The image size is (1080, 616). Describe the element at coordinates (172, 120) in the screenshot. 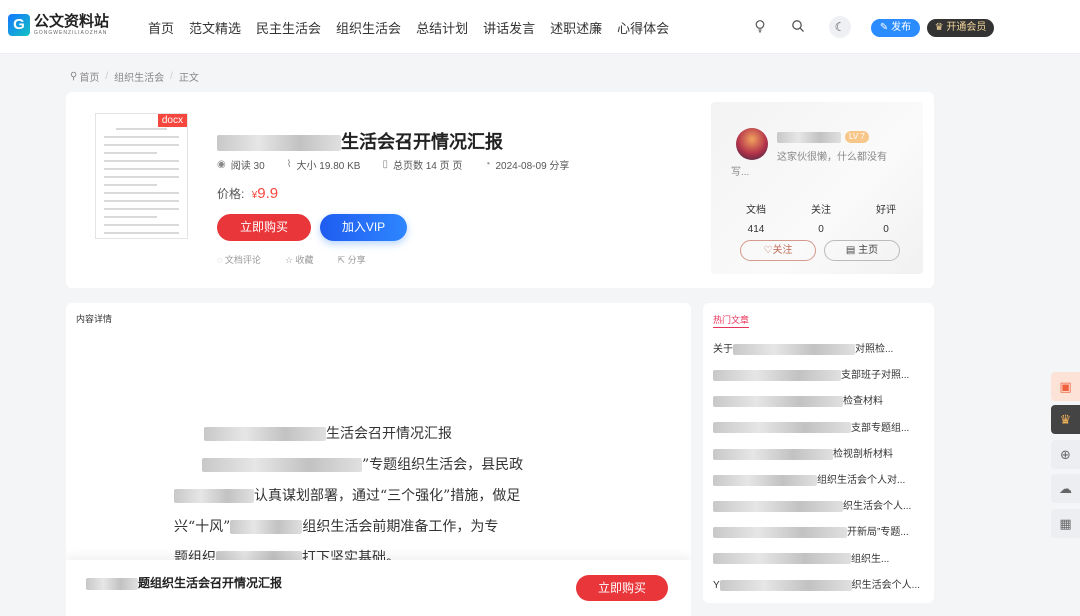

I see `file-type-badge: docx` at that location.